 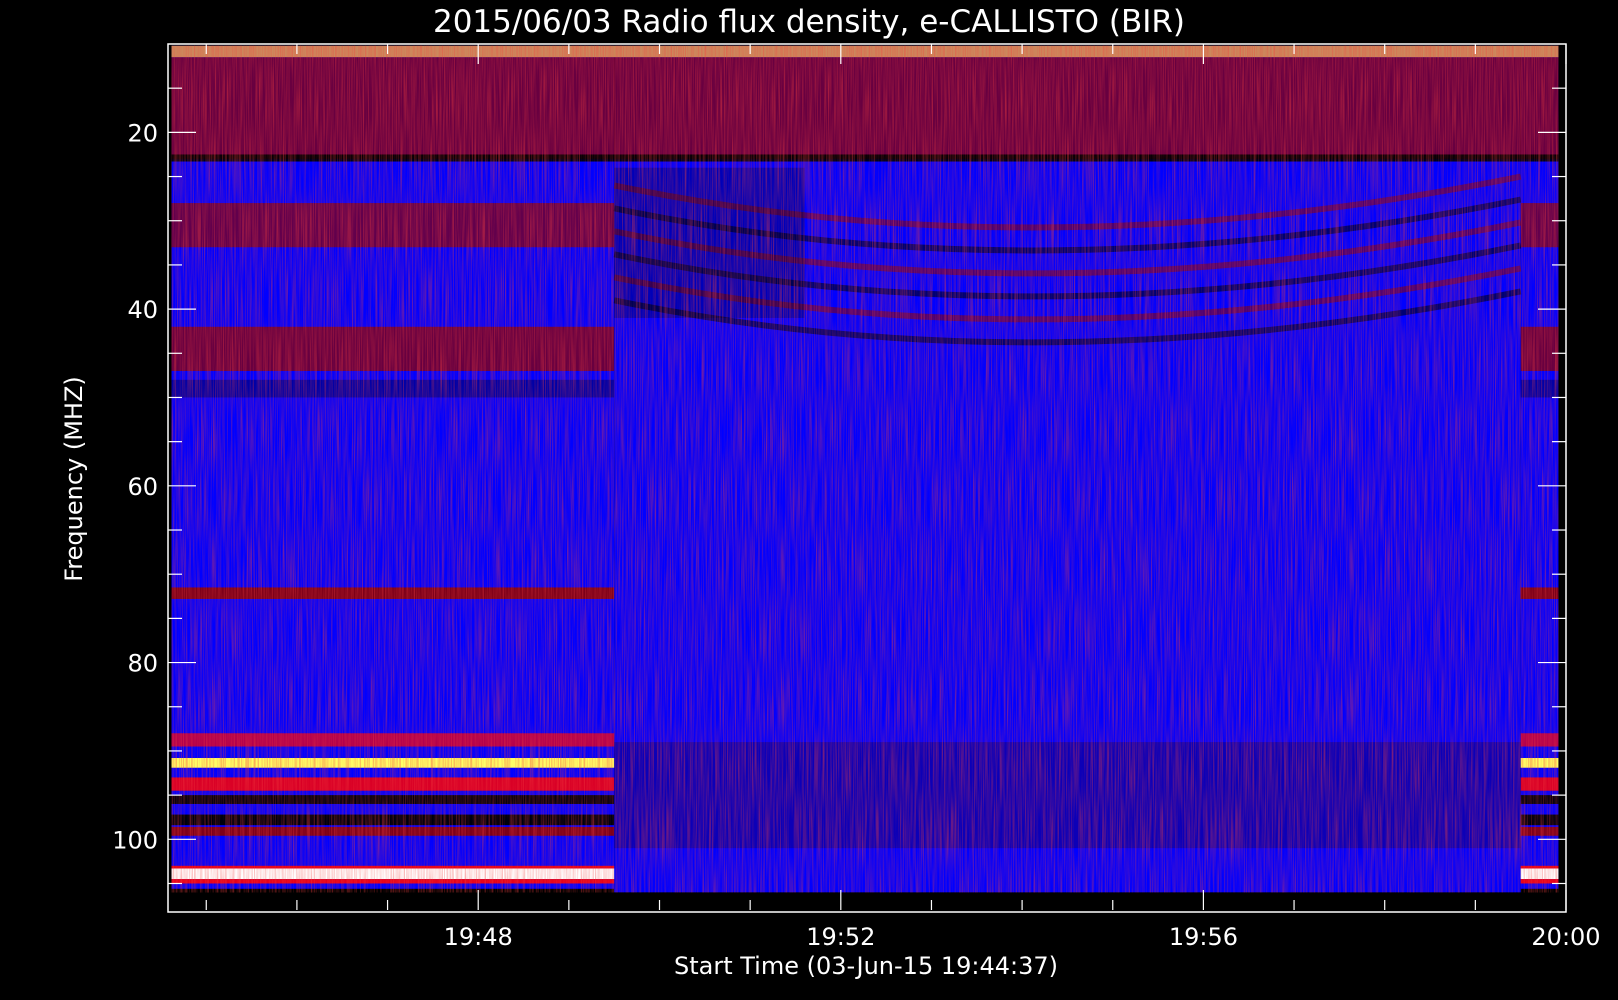 What do you see at coordinates (840, 937) in the screenshot?
I see `x-tick-label: 19:52` at bounding box center [840, 937].